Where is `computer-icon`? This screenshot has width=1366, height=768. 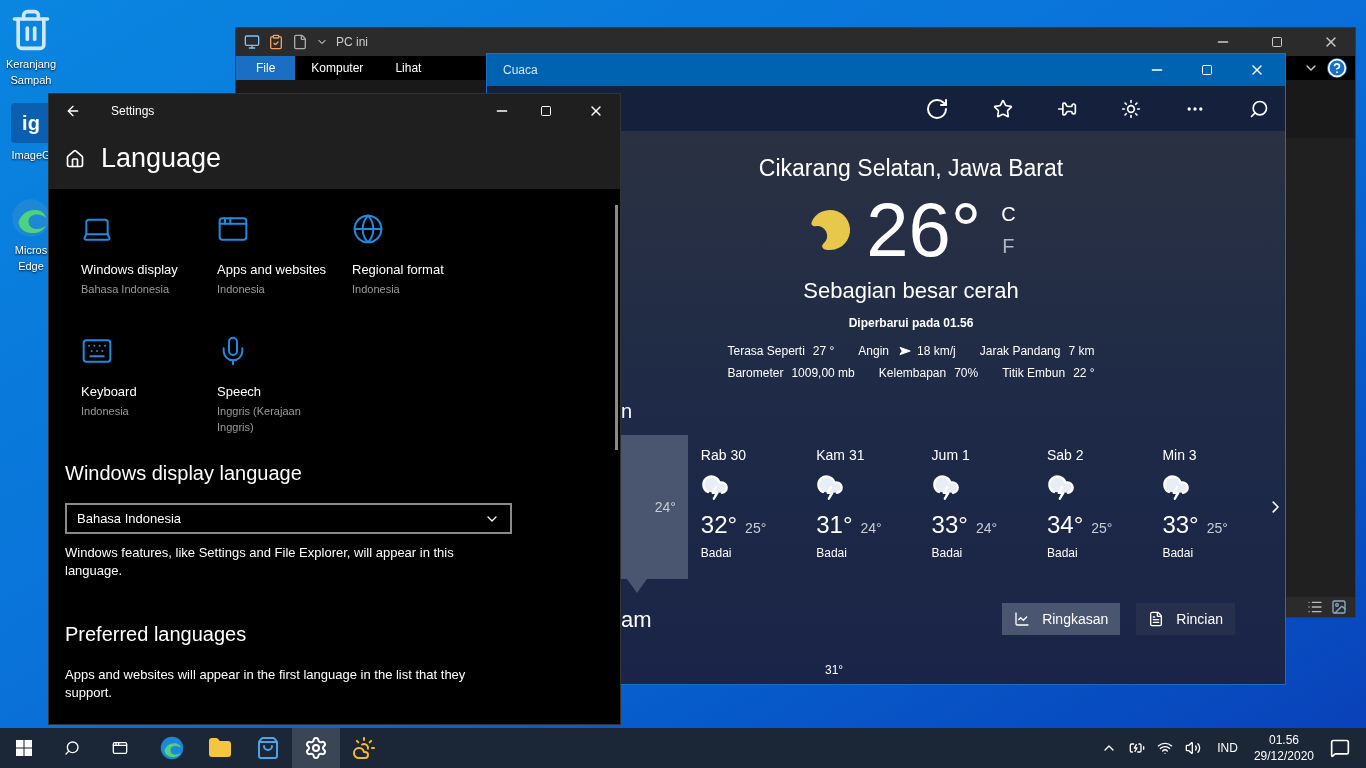 computer-icon is located at coordinates (252, 42).